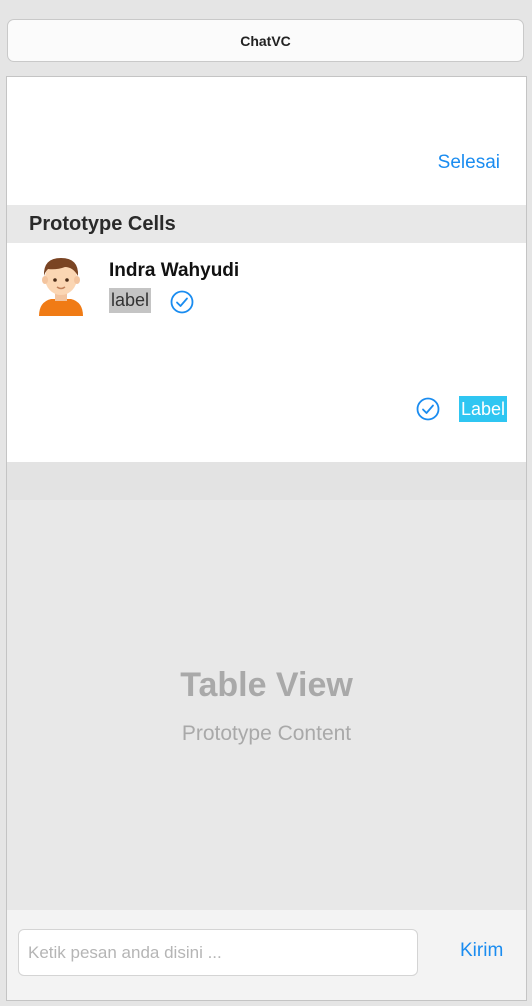 This screenshot has width=532, height=1006. What do you see at coordinates (483, 409) in the screenshot?
I see `time-label: Label` at bounding box center [483, 409].